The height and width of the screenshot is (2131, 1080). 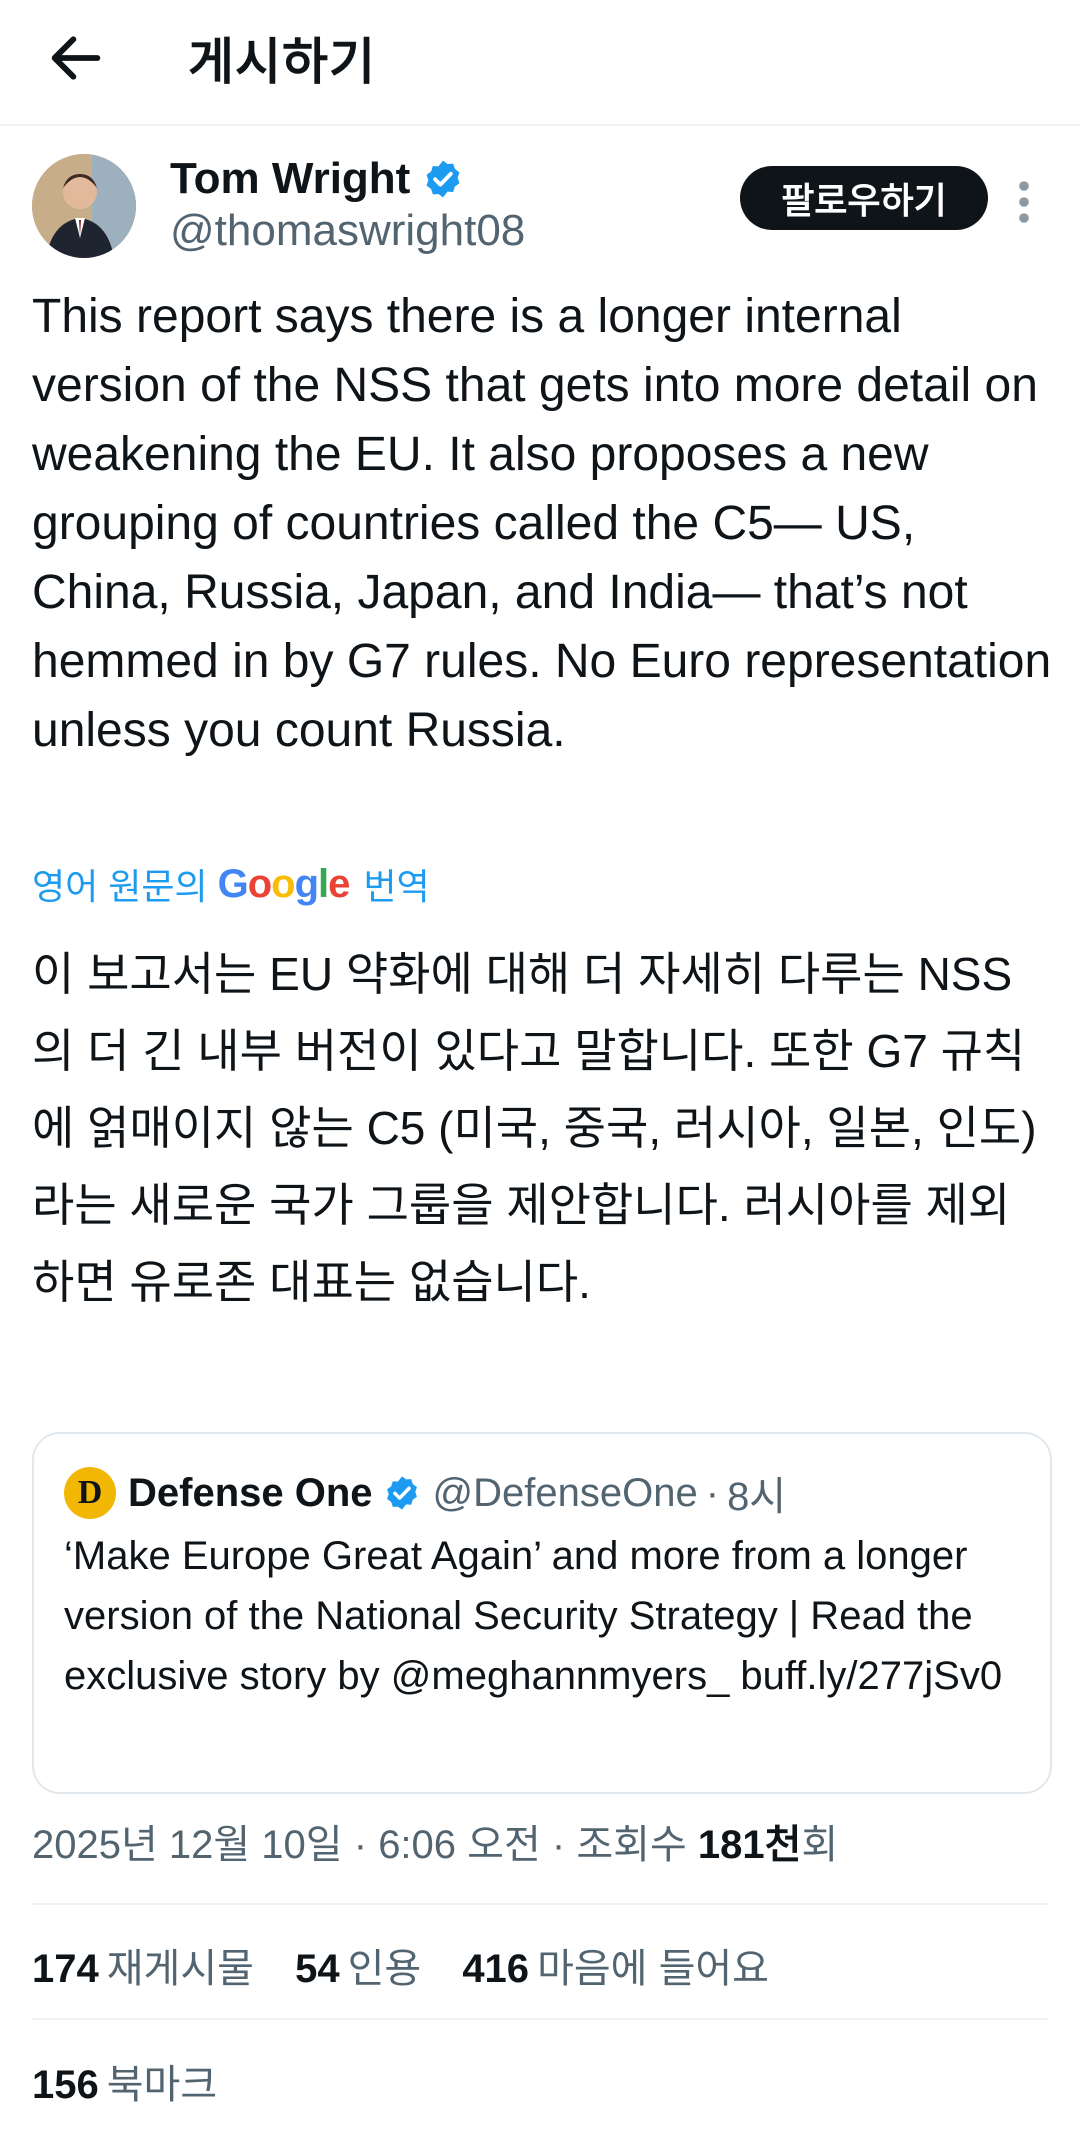 I want to click on likes-count: 416, so click(x=496, y=1969).